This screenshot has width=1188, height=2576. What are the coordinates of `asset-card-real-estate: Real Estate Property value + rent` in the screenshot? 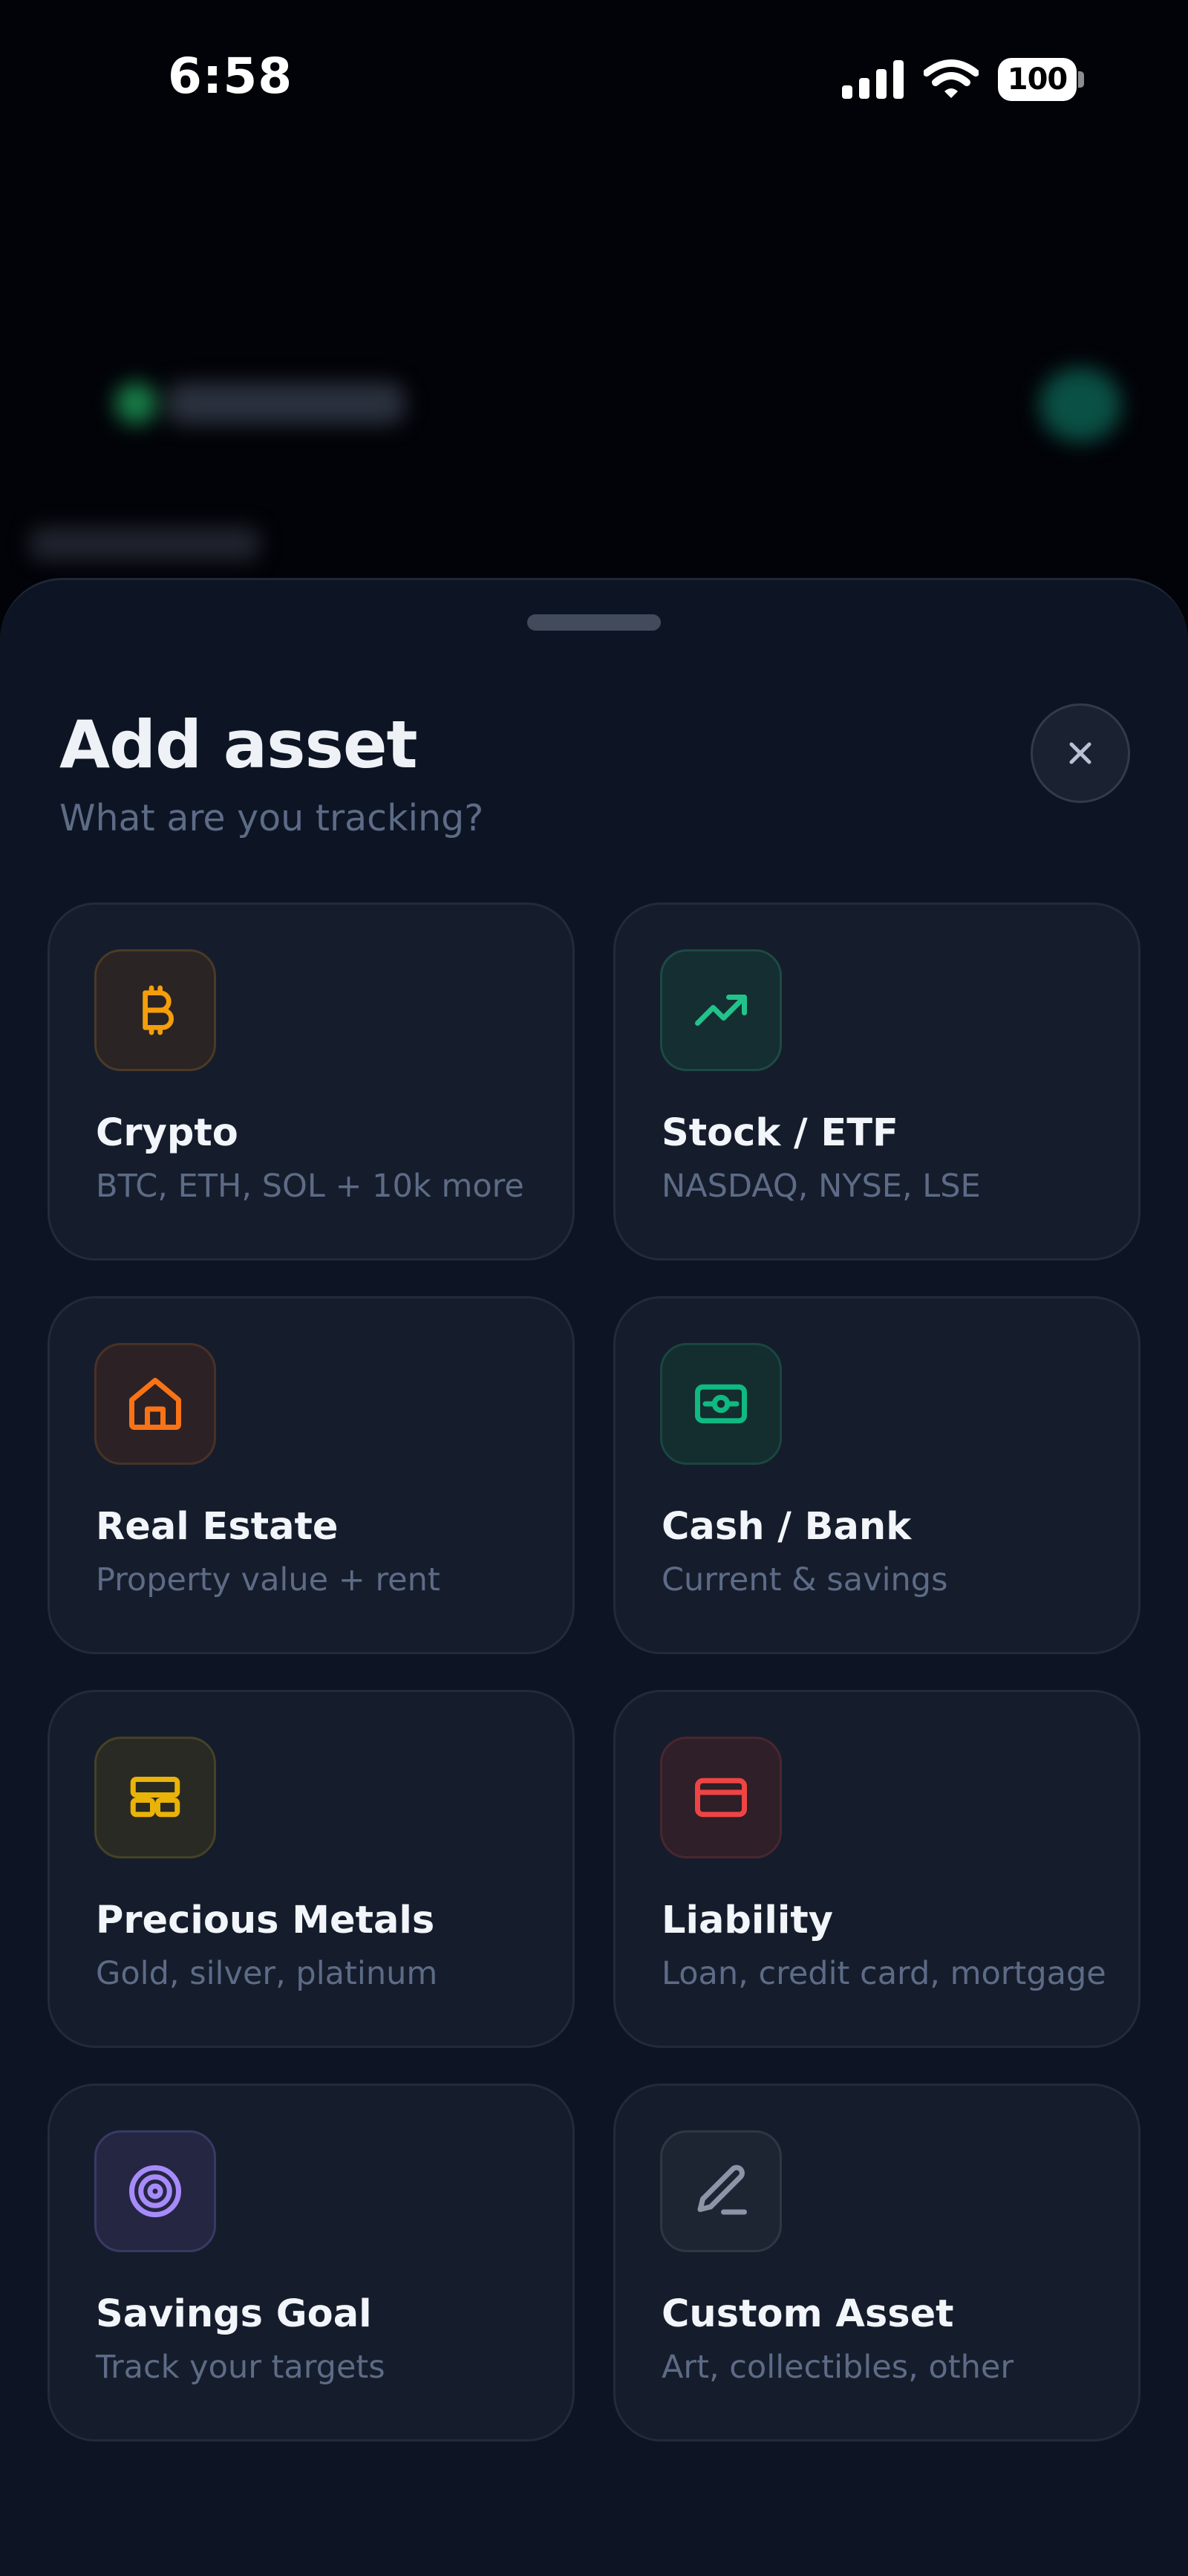 It's located at (312, 1475).